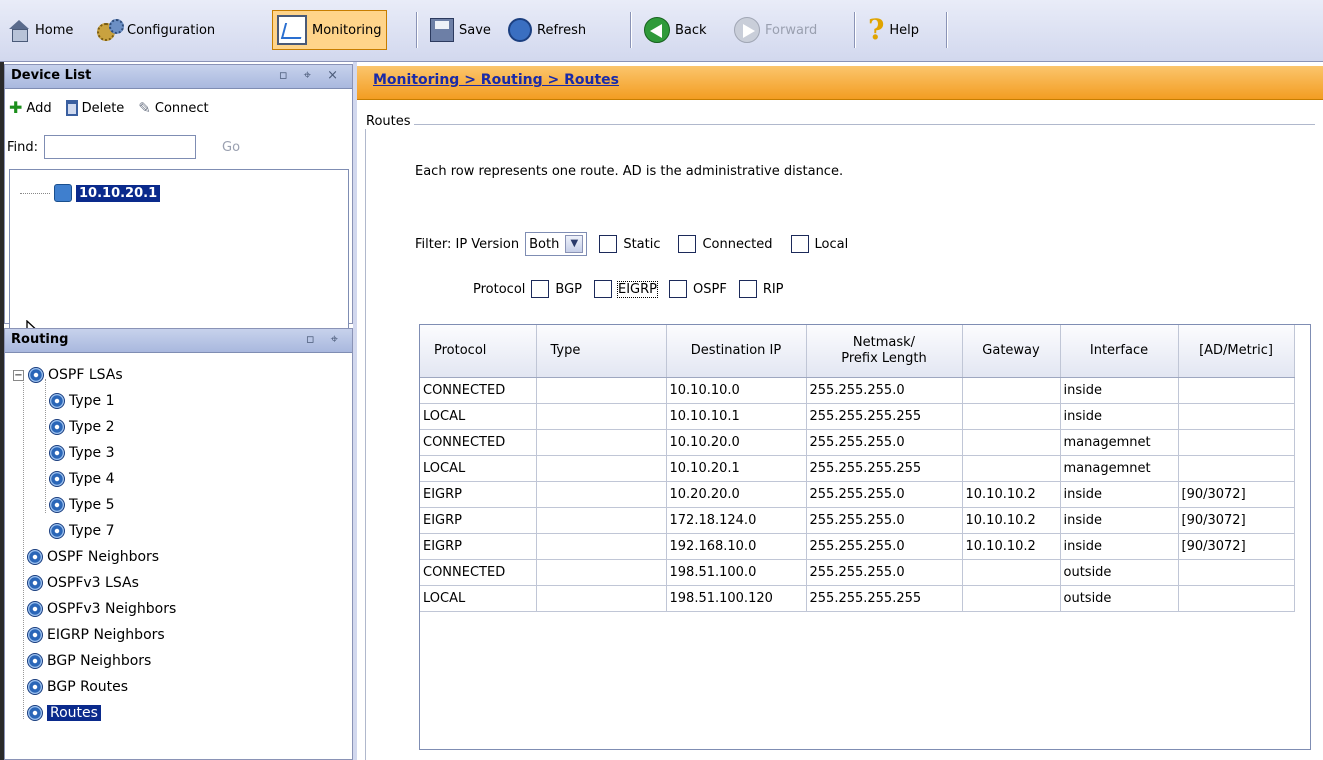  What do you see at coordinates (82, 531) in the screenshot?
I see `tree-node-lsa-type: Type 7` at bounding box center [82, 531].